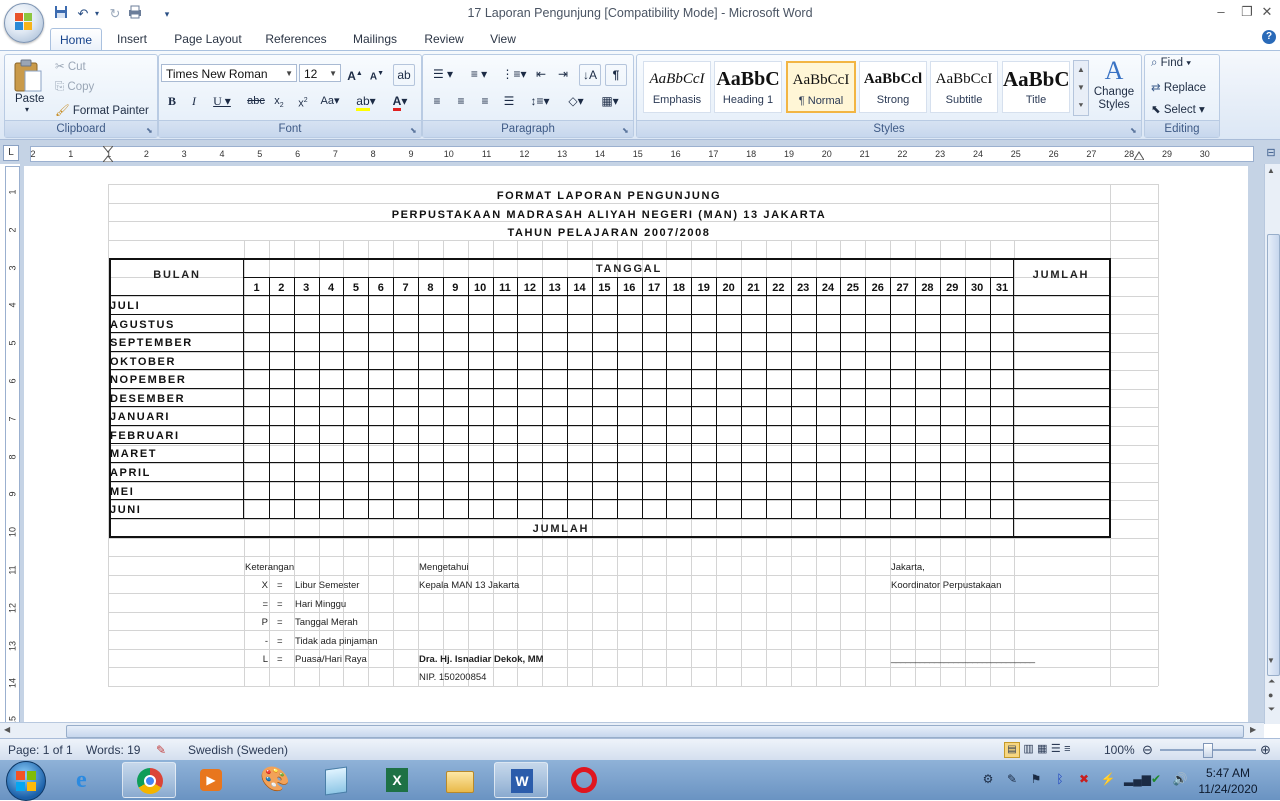 The image size is (1280, 801). I want to click on change-styles-button: A Change Styles, so click(1114, 87).